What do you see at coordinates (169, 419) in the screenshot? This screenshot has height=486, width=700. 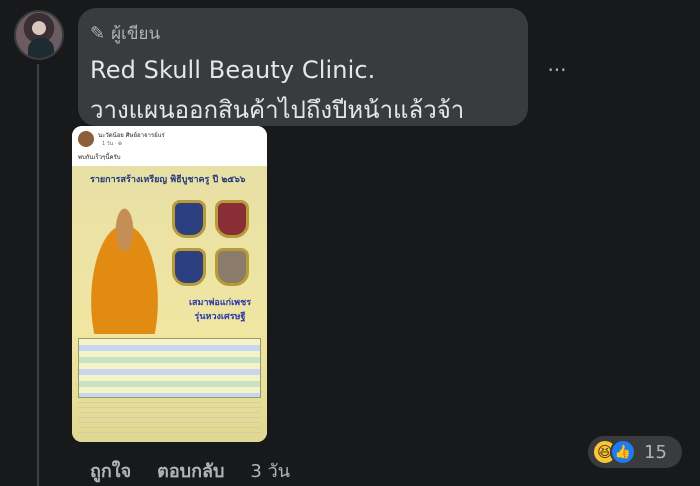 I see `poster-footnote` at bounding box center [169, 419].